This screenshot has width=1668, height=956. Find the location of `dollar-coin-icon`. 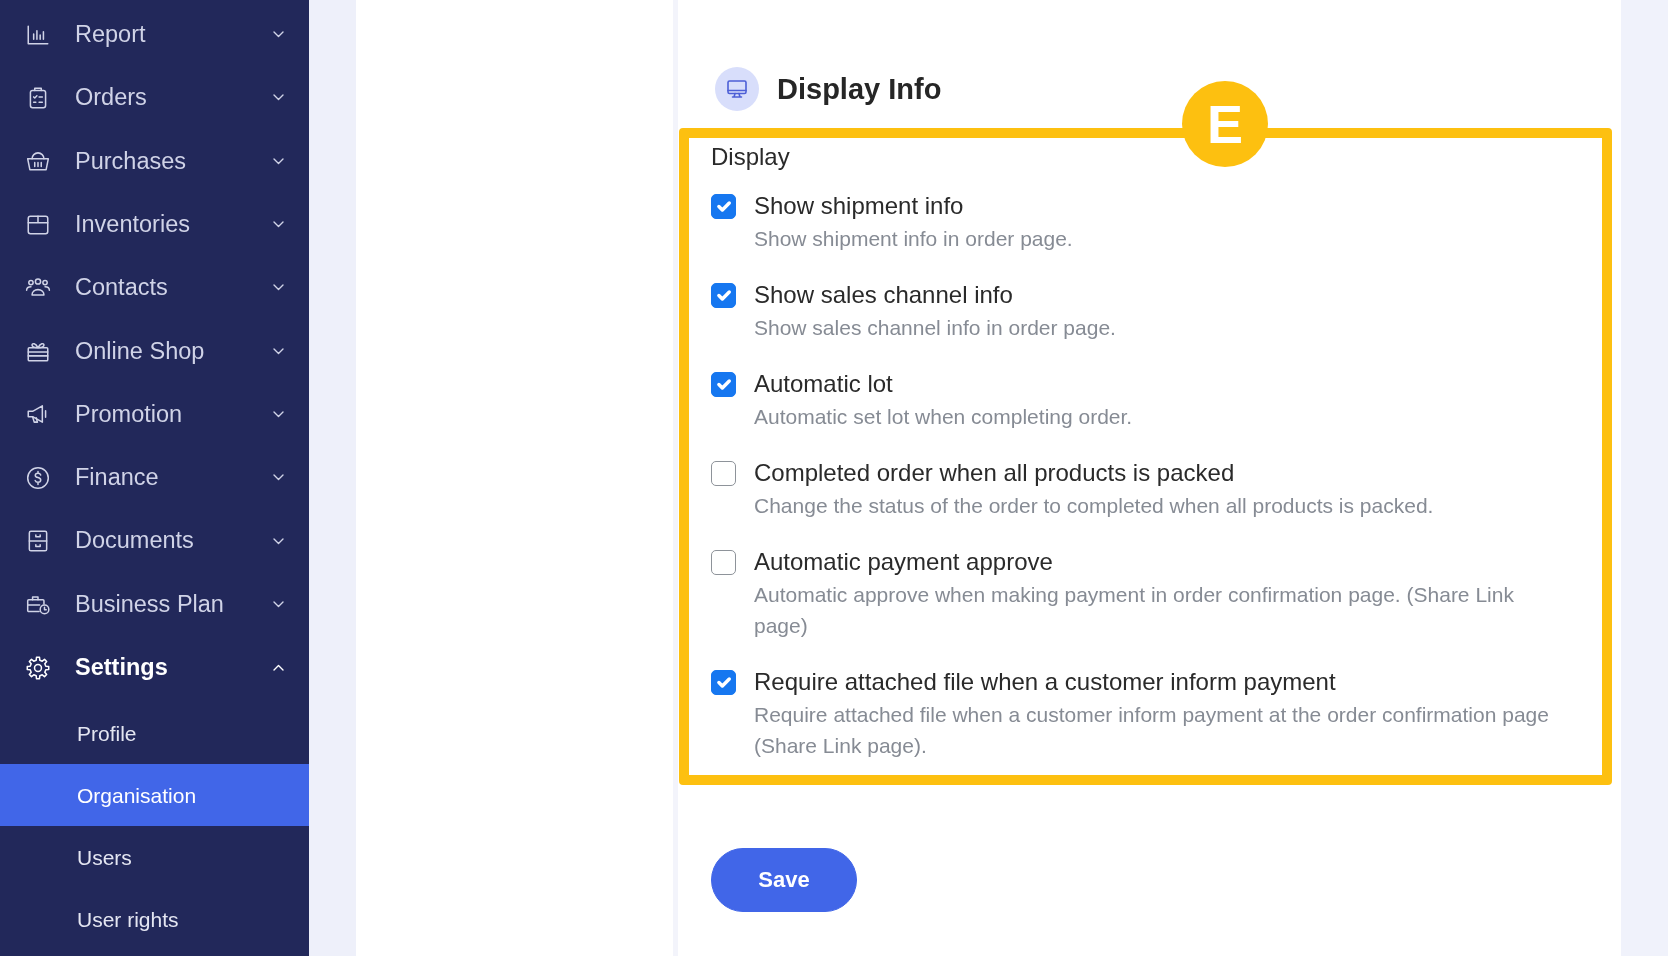

dollar-coin-icon is located at coordinates (38, 477).